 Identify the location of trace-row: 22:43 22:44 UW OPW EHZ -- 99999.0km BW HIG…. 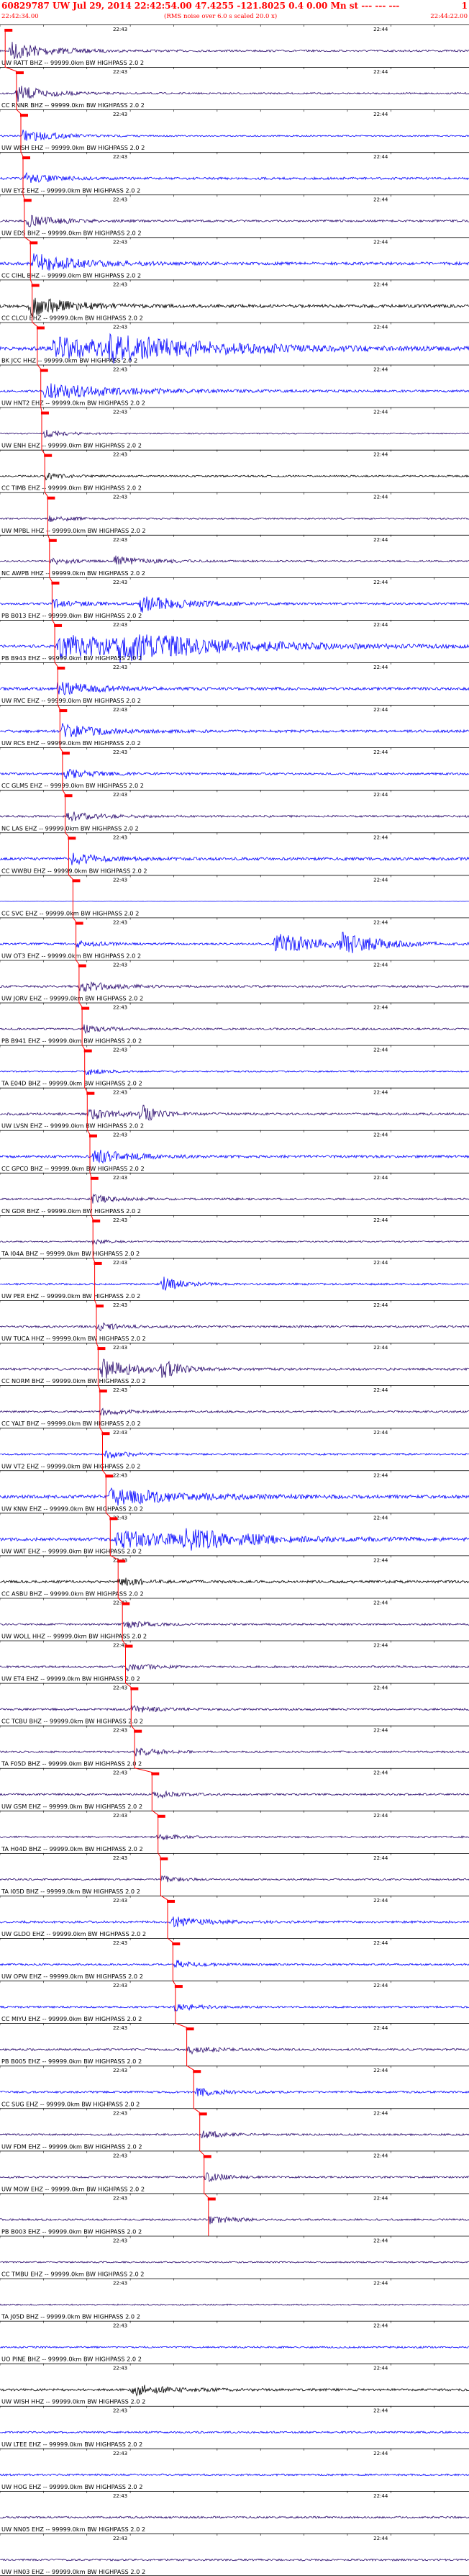
(234, 1959).